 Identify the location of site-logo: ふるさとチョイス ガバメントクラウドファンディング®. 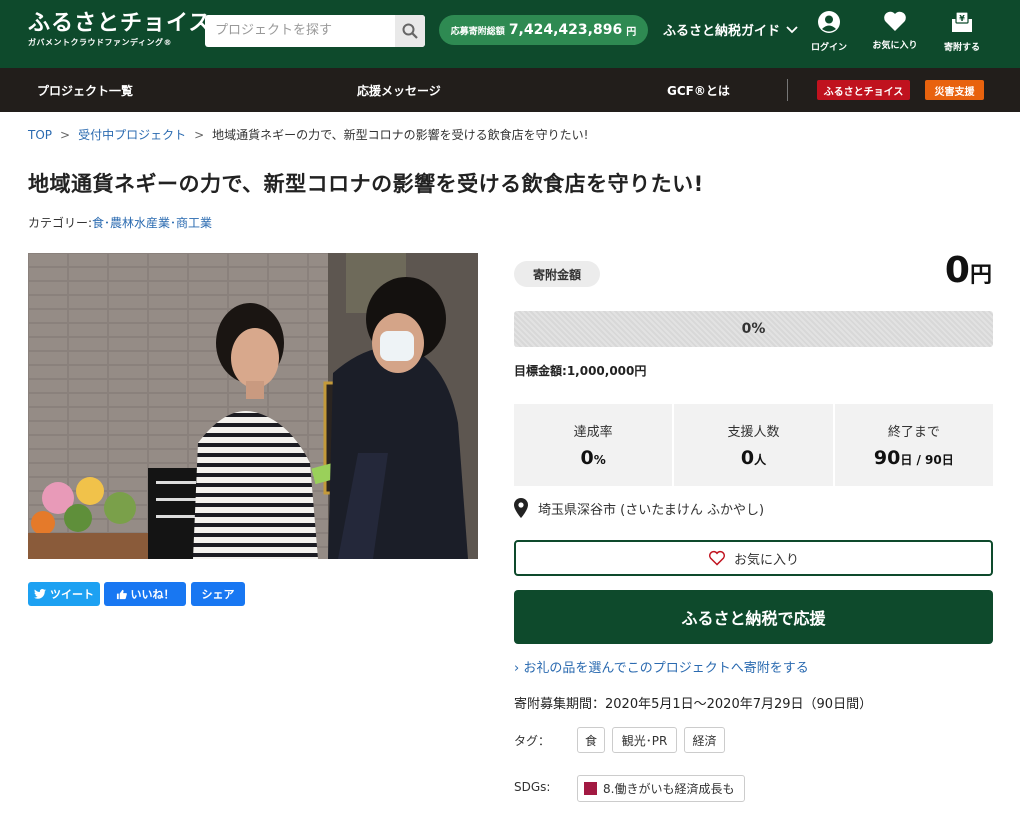
(119, 29).